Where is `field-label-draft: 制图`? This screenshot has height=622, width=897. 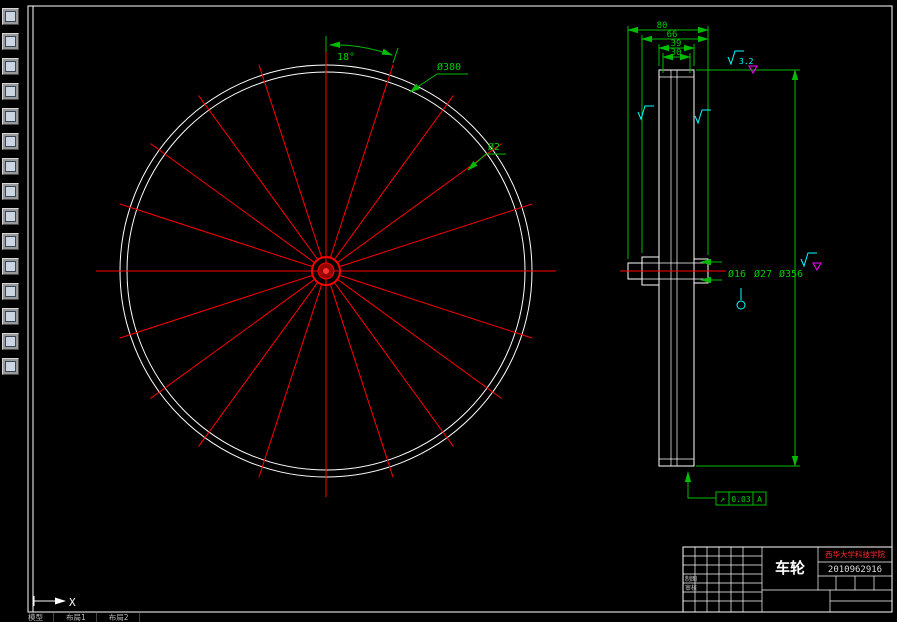
field-label-draft: 制图 is located at coordinates (691, 579).